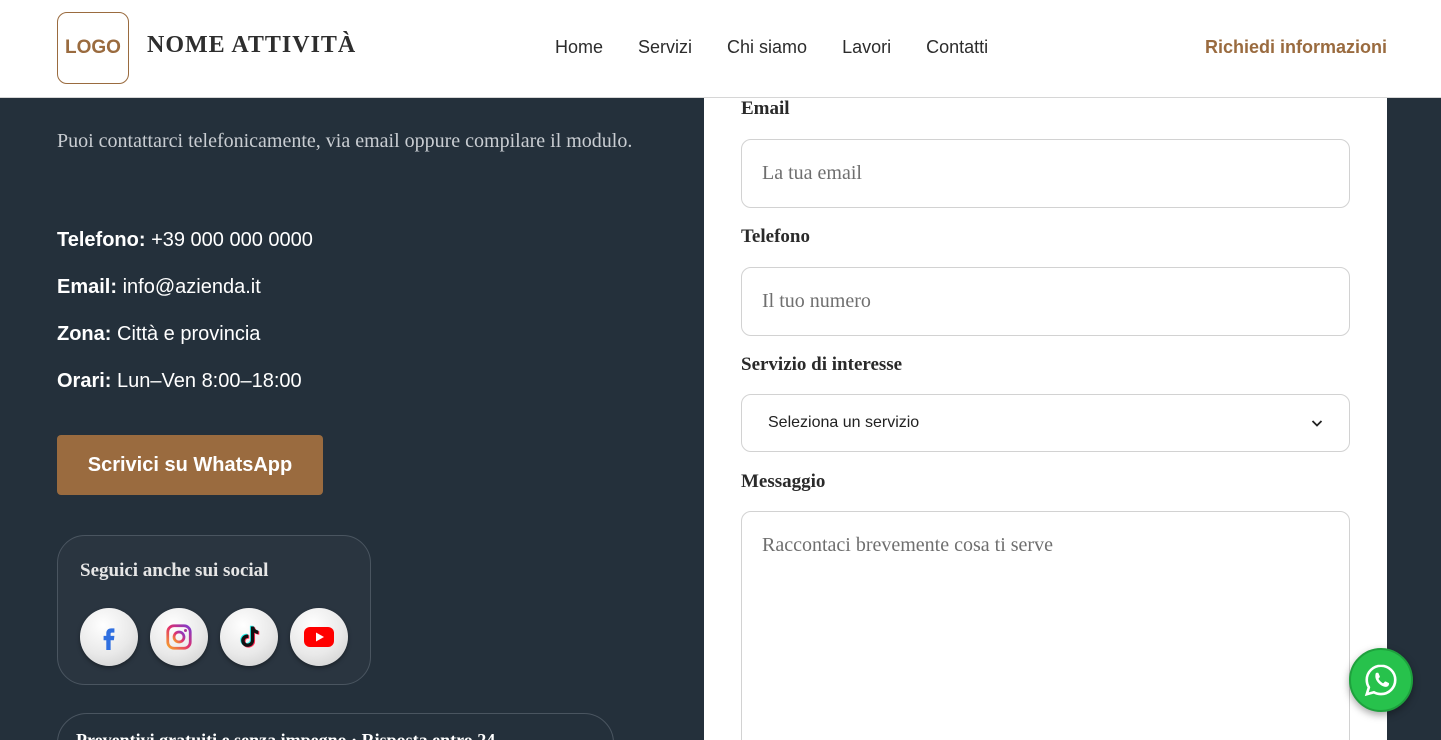  Describe the element at coordinates (775, 236) in the screenshot. I see `phone-field-label: Telefono` at that location.